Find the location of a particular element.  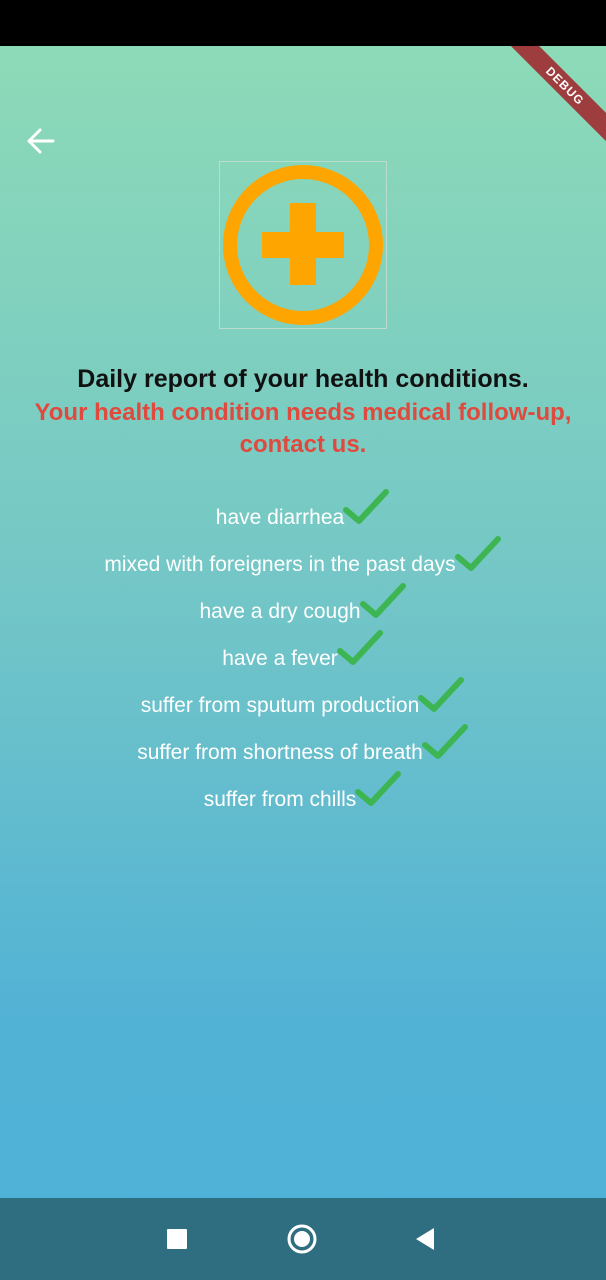

square-icon is located at coordinates (177, 1239).